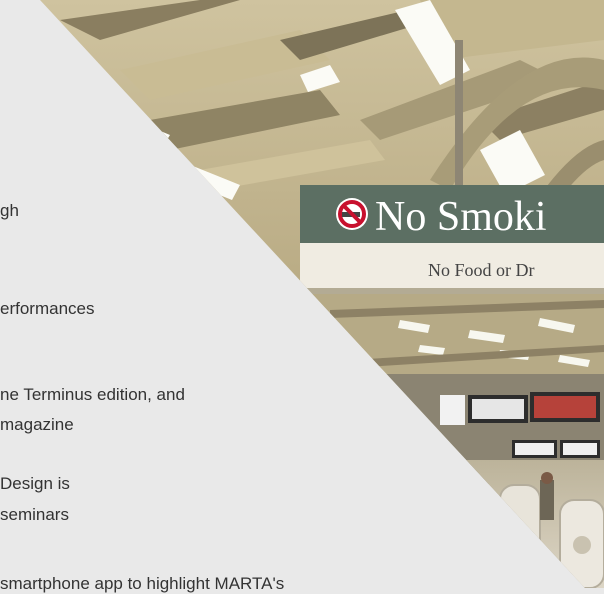 The width and height of the screenshot is (604, 594). Describe the element at coordinates (461, 217) in the screenshot. I see `sign-primary-text: No Smoki` at that location.